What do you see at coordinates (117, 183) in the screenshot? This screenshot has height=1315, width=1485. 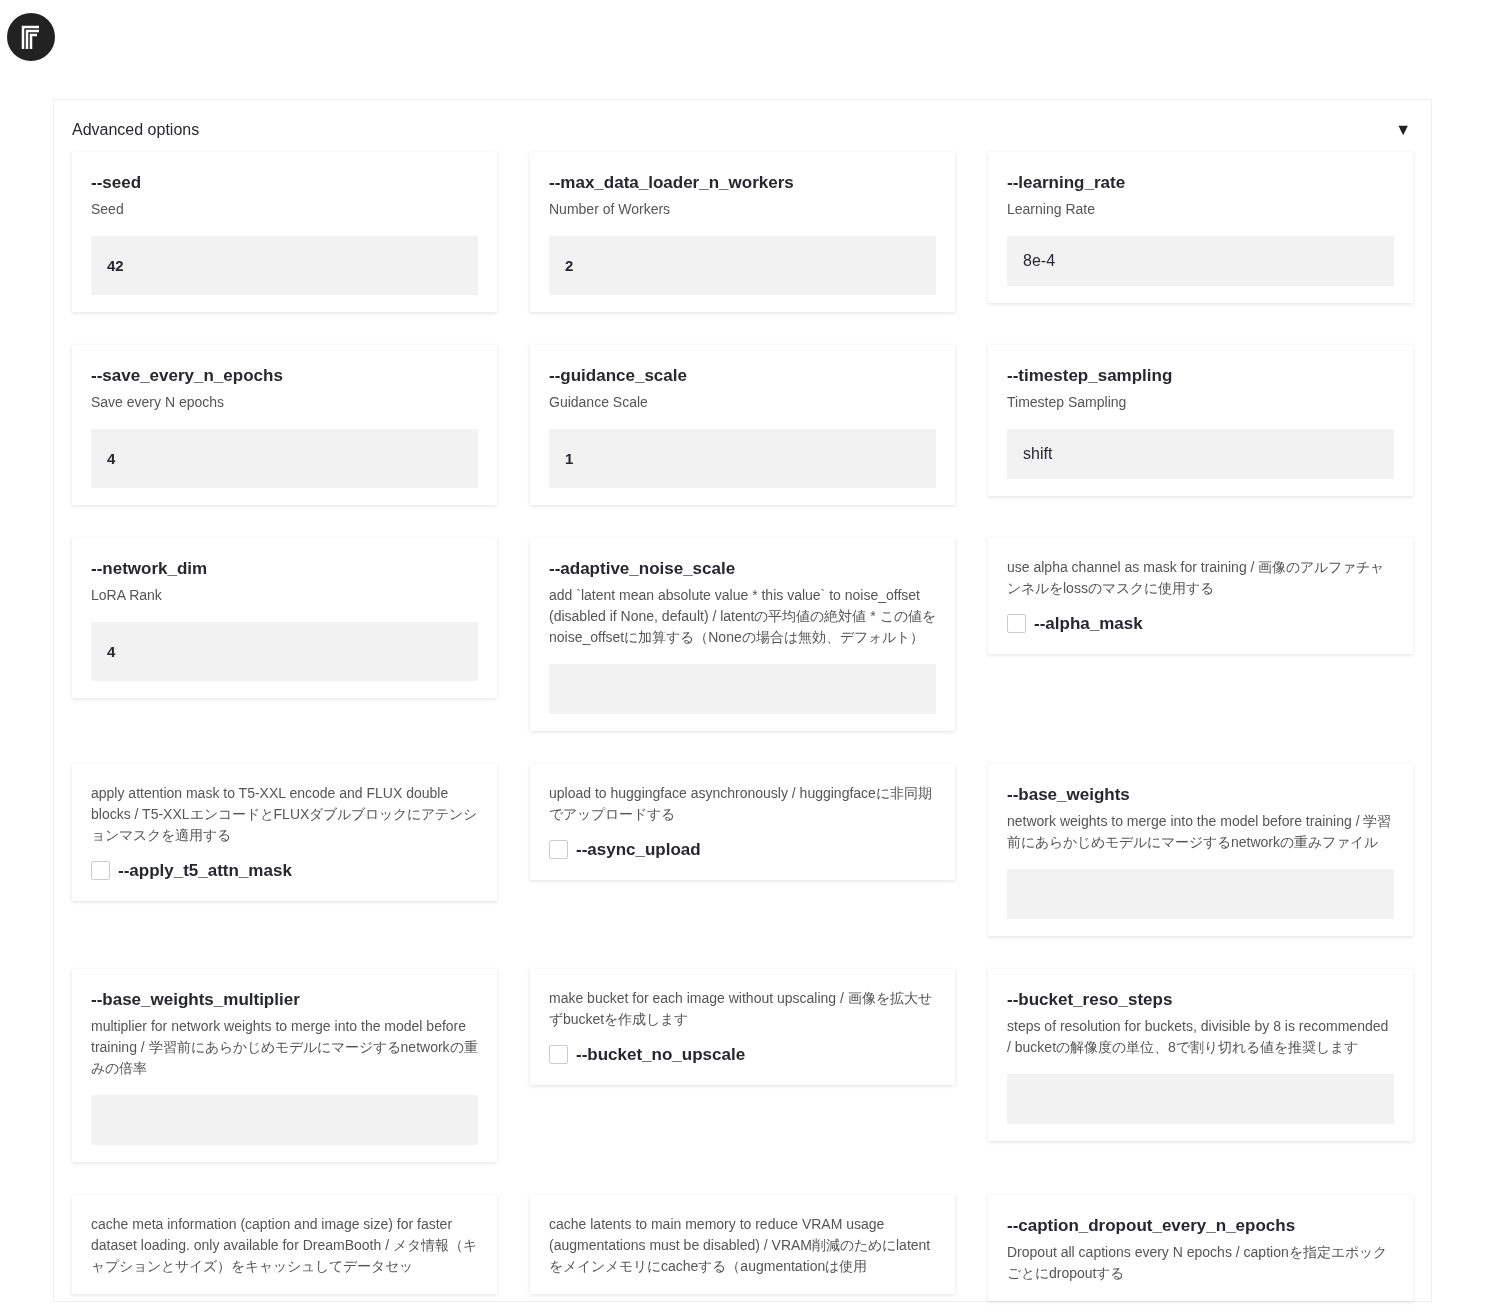 I see `option-name: --seed` at bounding box center [117, 183].